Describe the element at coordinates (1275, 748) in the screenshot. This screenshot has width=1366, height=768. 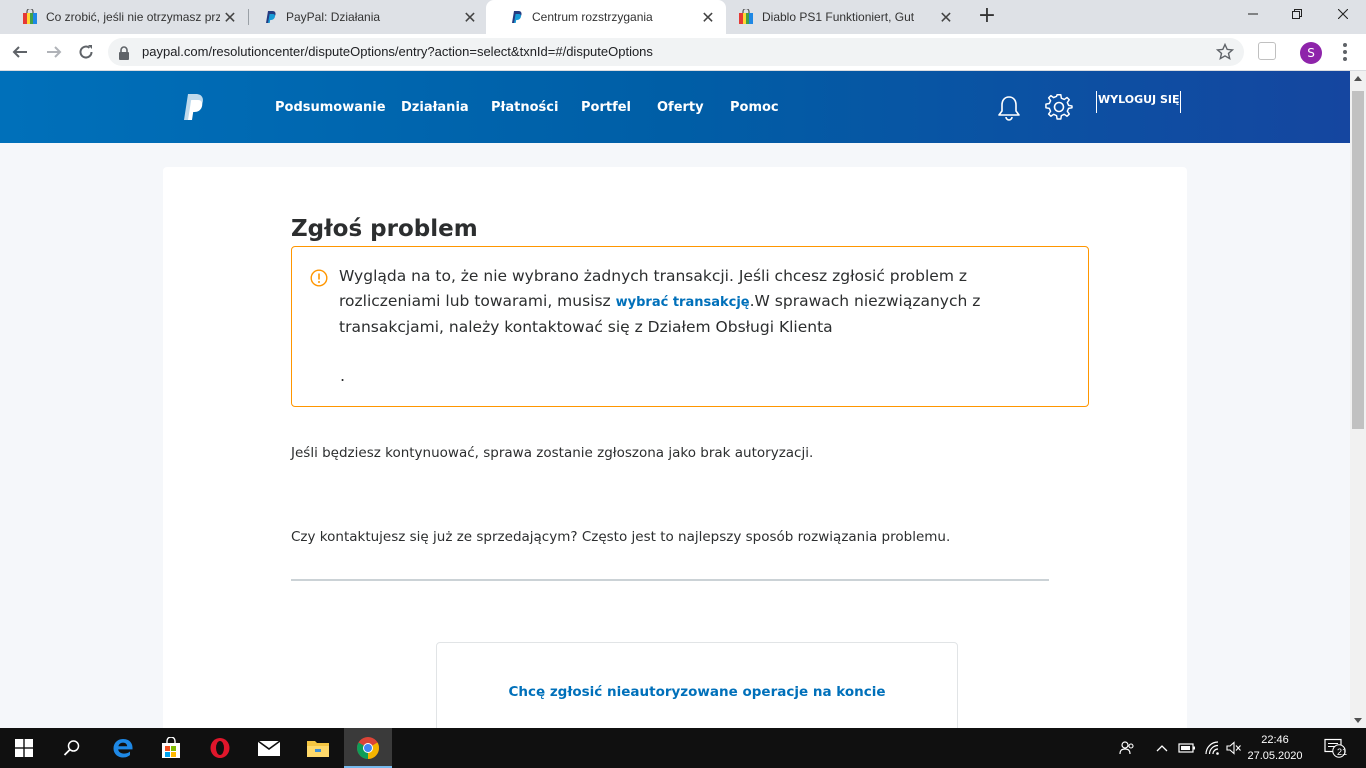
I see `system-clock: 22:46 27.05.2020` at that location.